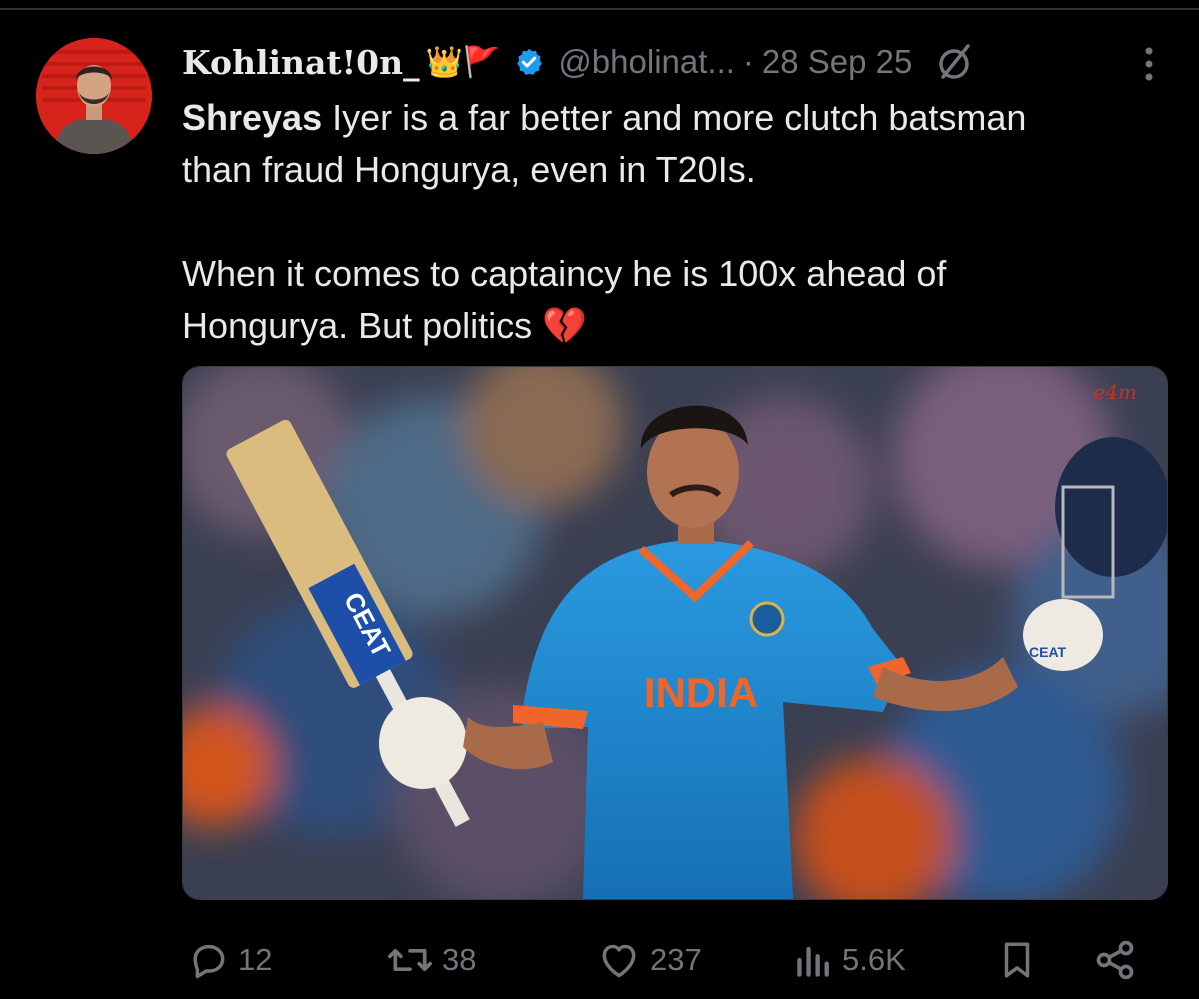 The width and height of the screenshot is (1199, 999). What do you see at coordinates (874, 959) in the screenshot?
I see `view-count: 5.6K` at bounding box center [874, 959].